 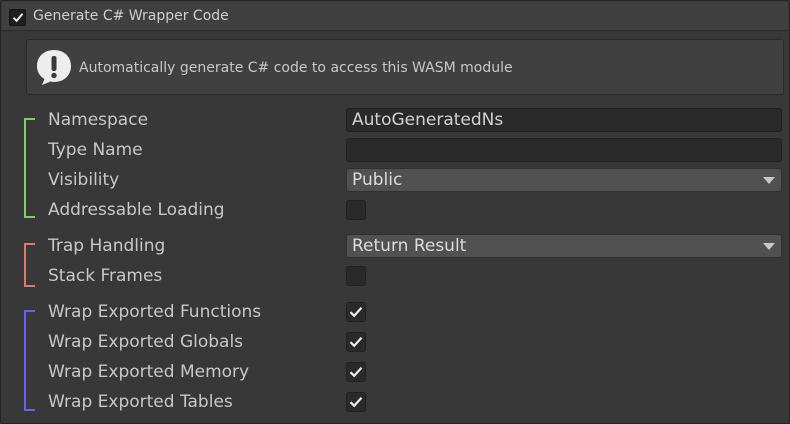 I want to click on exports-group-bracket, so click(x=29, y=360).